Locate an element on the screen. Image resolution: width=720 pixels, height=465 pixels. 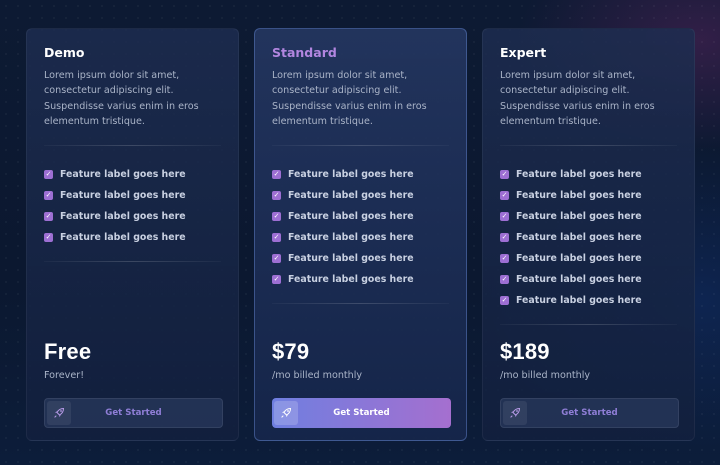
plan-price: $79 is located at coordinates (291, 351).